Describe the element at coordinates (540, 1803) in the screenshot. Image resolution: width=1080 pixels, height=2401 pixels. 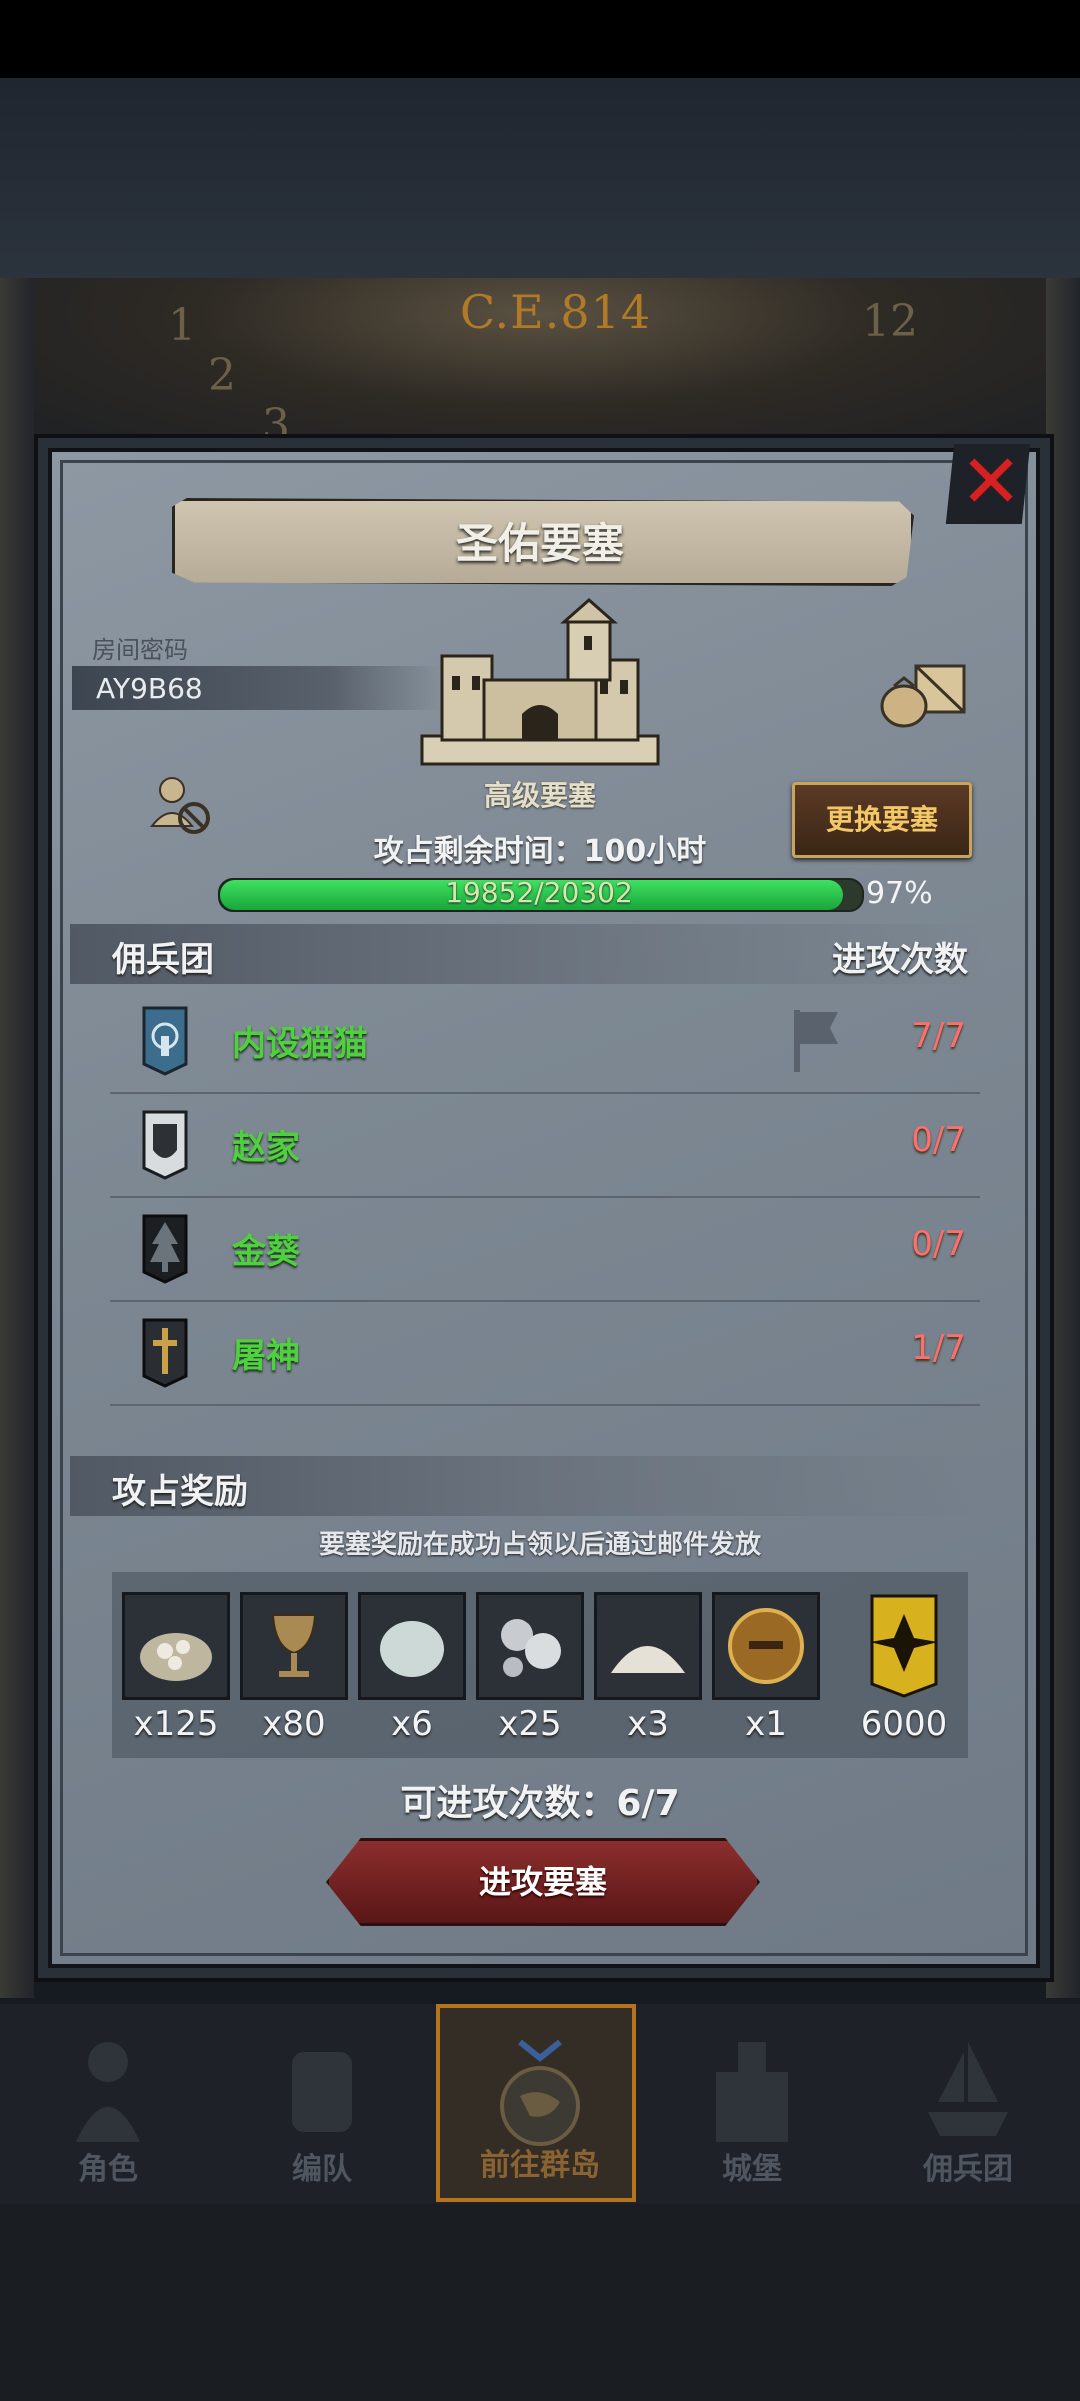
I see `attack-remaining: 可进攻次数：6/7` at that location.